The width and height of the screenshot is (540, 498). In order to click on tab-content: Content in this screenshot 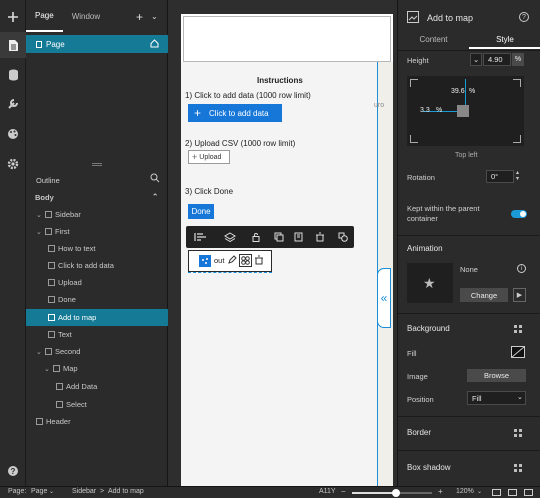, I will do `click(433, 42)`.